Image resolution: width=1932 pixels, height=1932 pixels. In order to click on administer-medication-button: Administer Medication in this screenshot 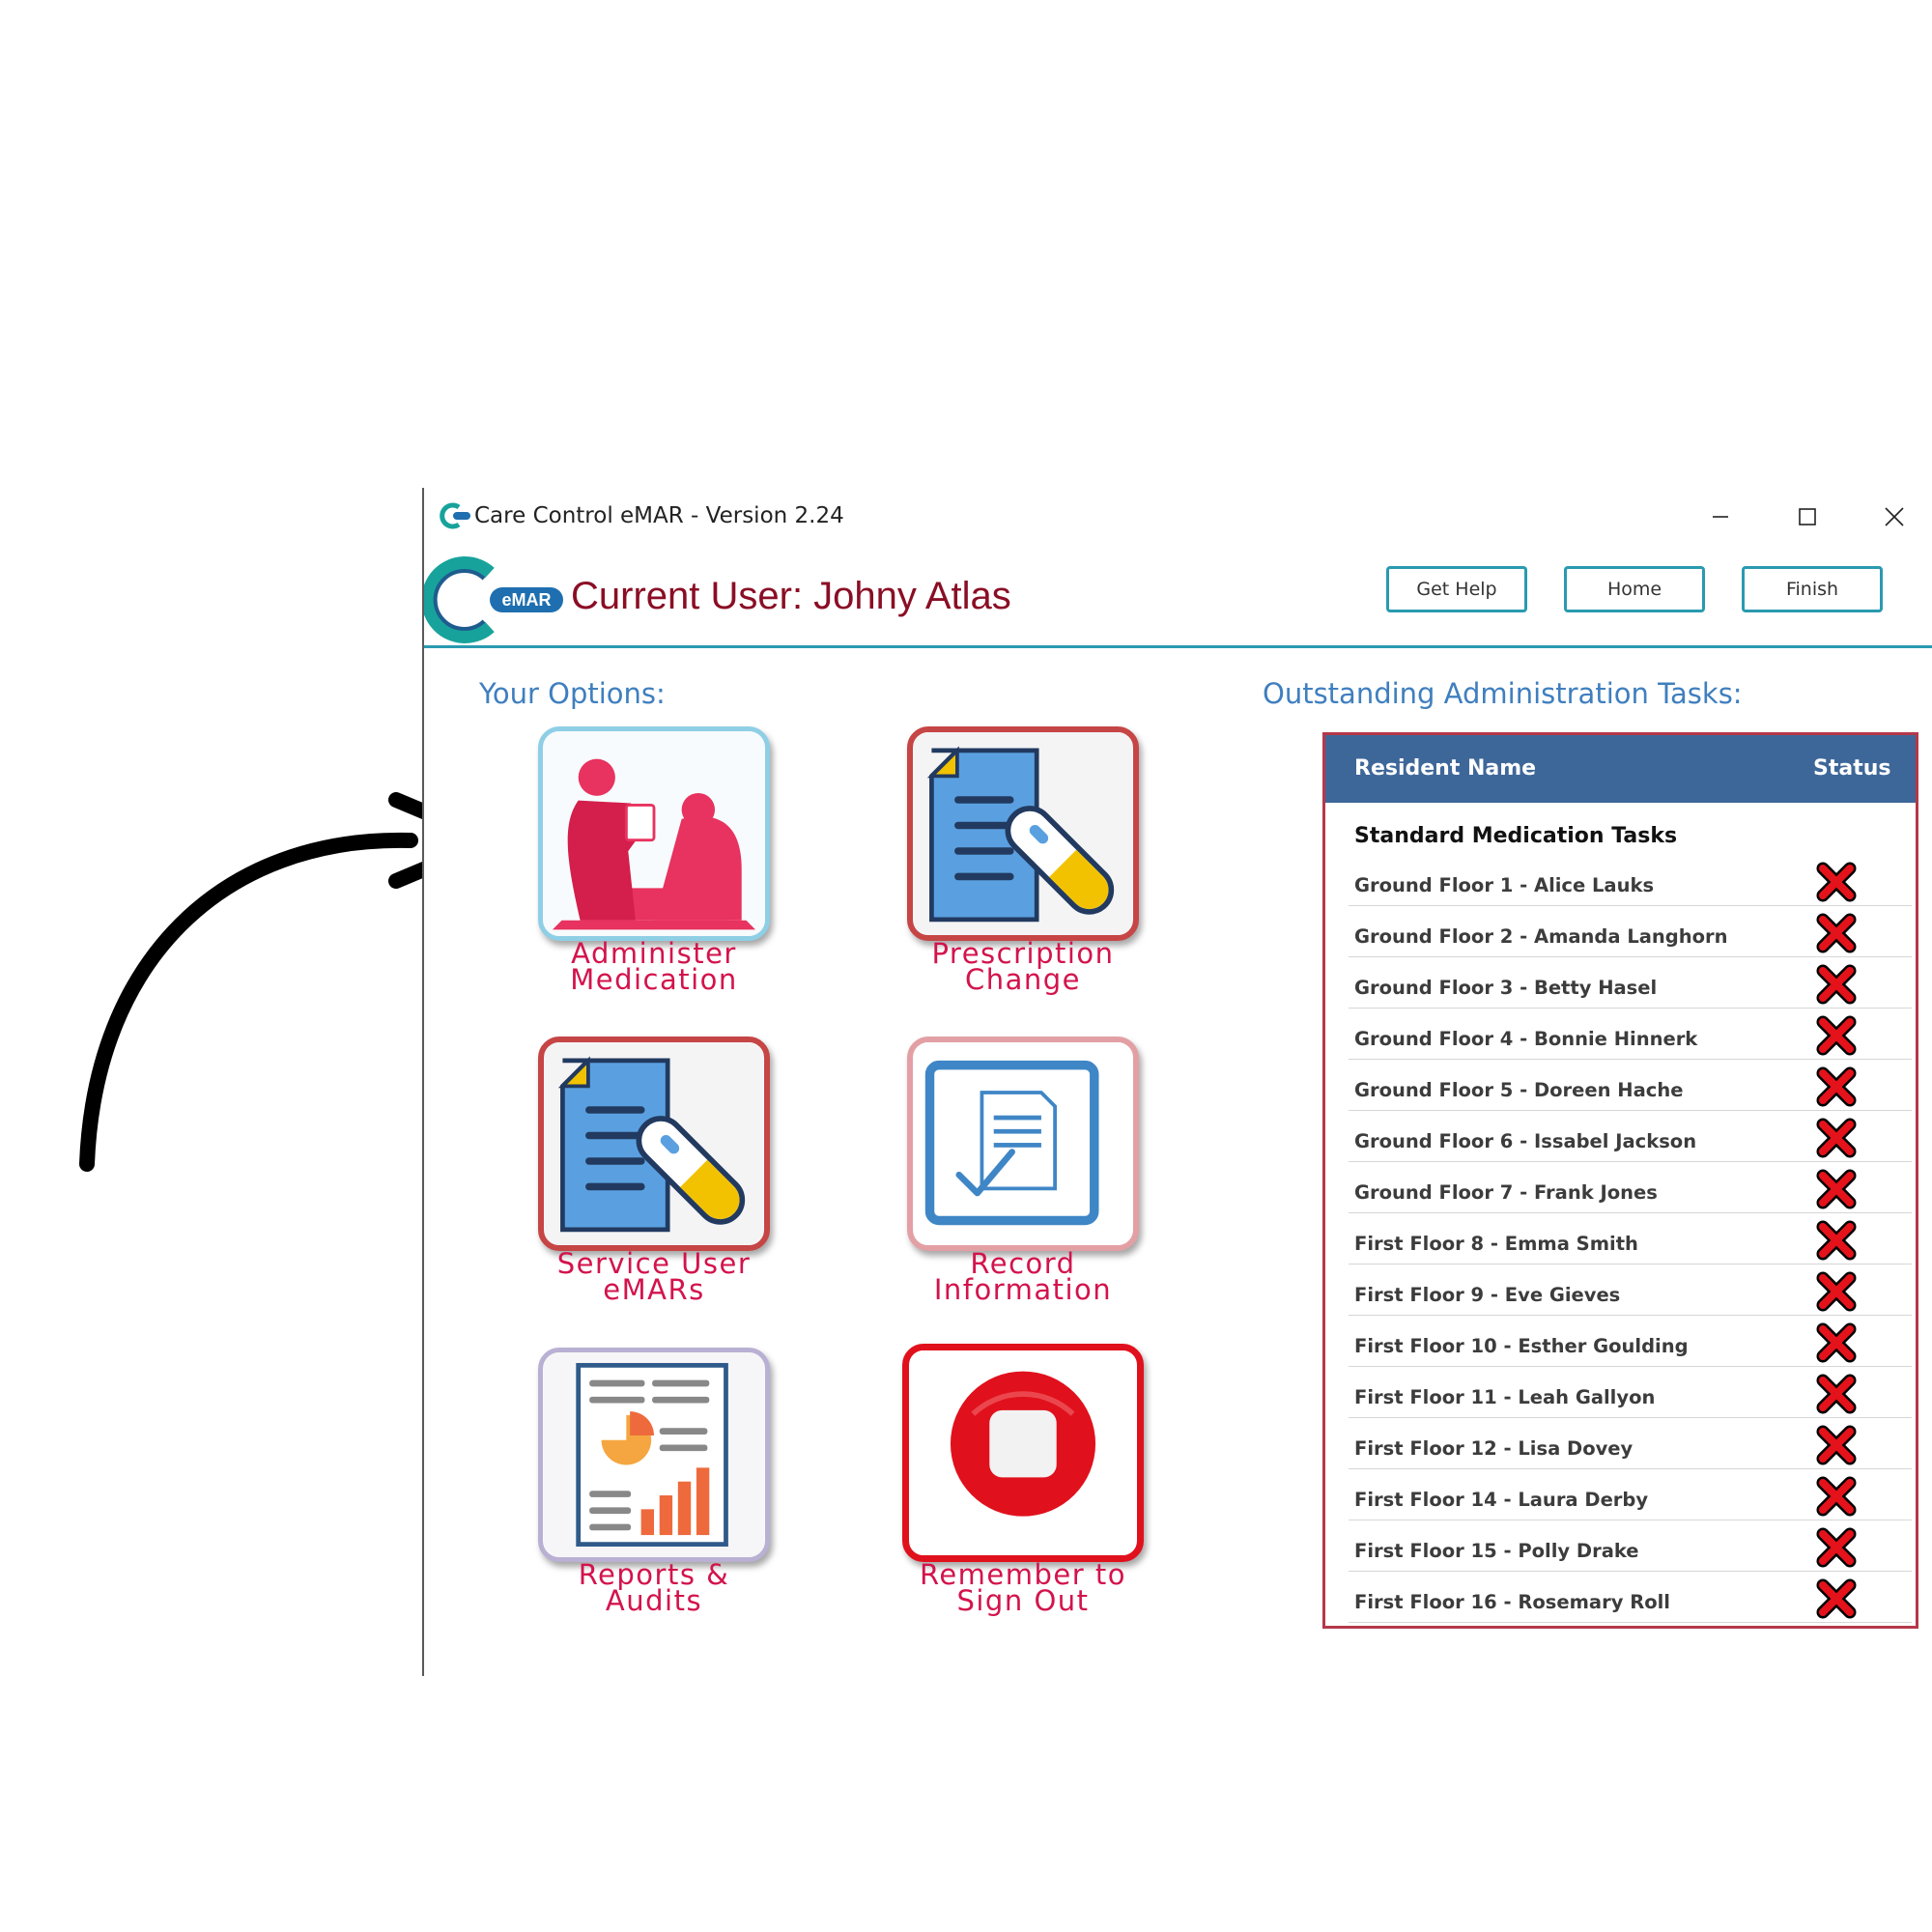, I will do `click(654, 866)`.